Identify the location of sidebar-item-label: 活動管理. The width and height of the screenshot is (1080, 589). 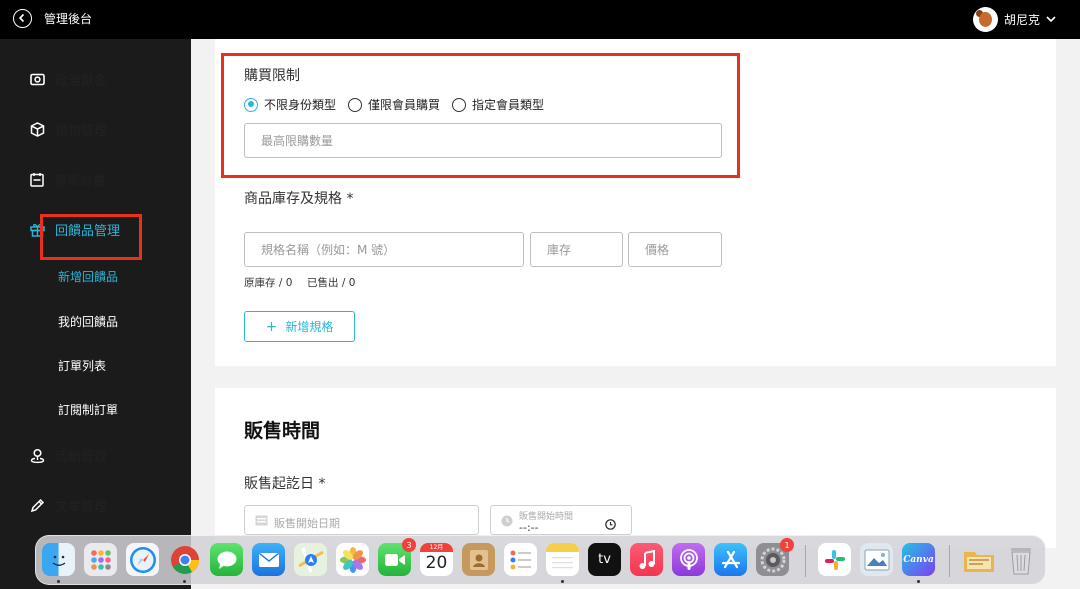
(81, 457).